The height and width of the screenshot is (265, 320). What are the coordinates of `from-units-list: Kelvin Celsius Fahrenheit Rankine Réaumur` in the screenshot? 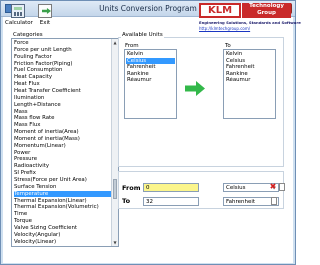 It's located at (150, 84).